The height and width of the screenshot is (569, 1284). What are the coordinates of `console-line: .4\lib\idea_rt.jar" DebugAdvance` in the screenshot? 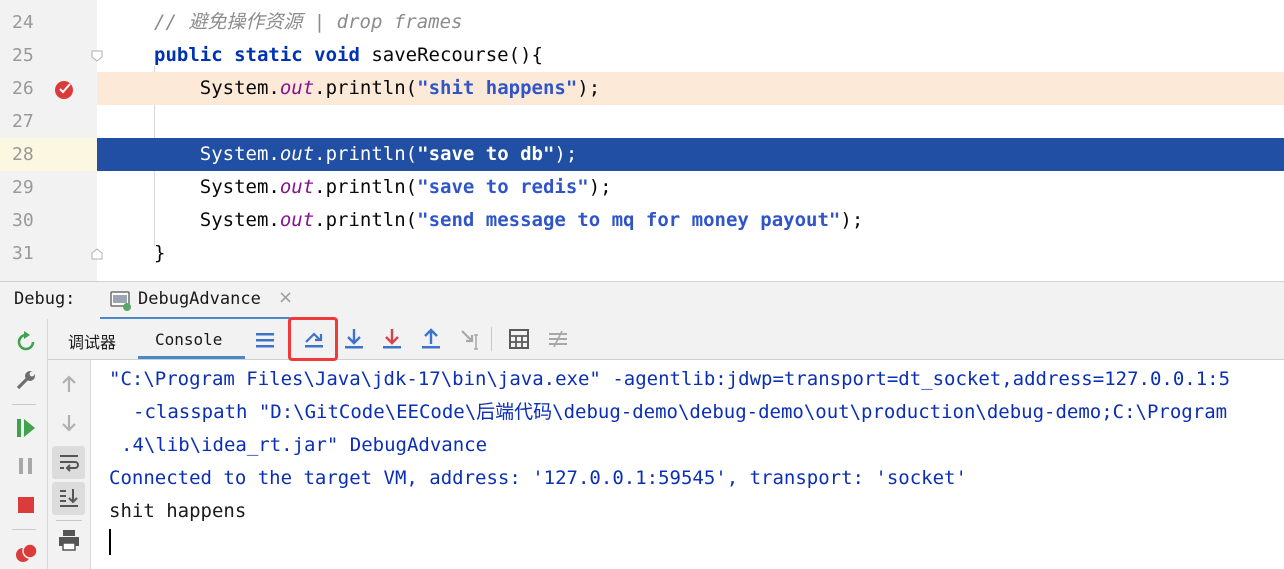 It's located at (304, 445).